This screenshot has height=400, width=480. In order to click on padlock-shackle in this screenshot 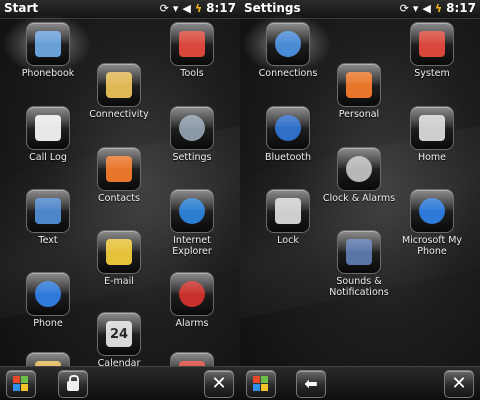, I will do `click(74, 379)`.